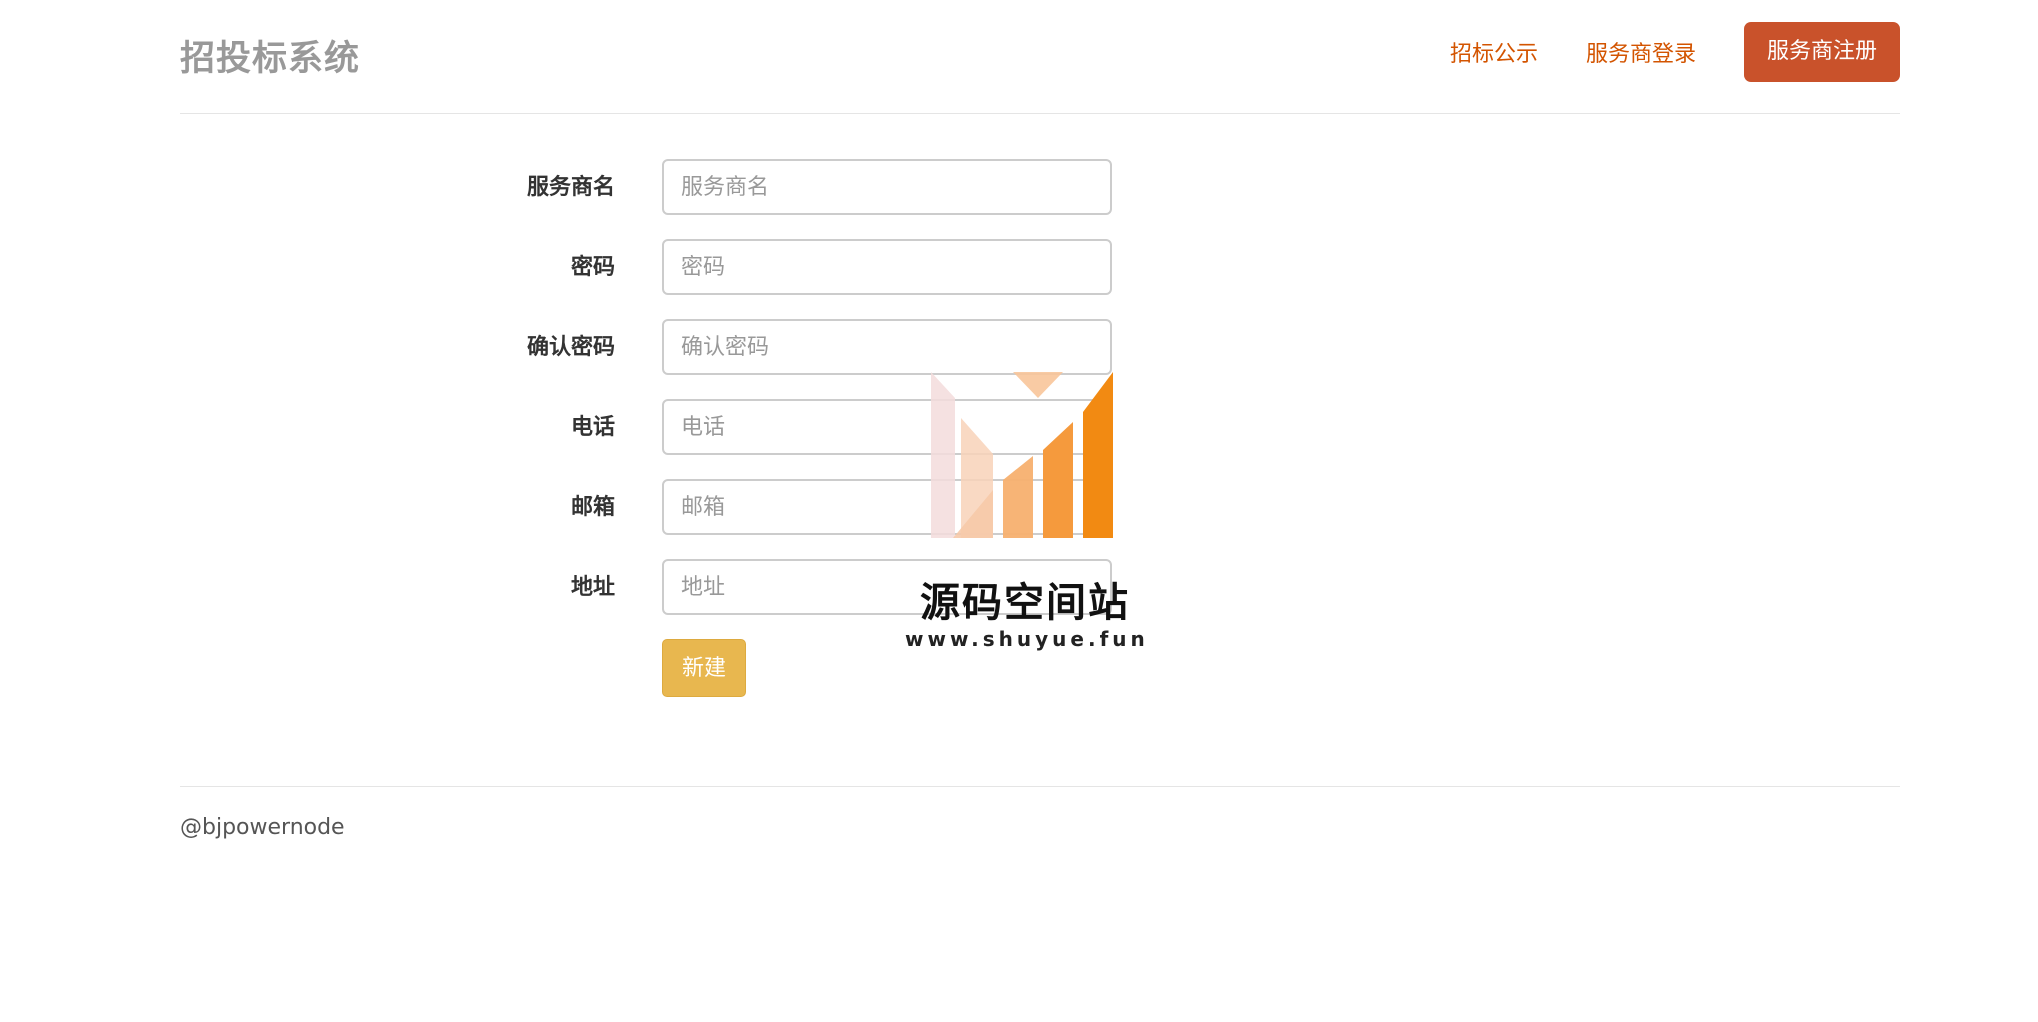 This screenshot has height=1022, width=2038. Describe the element at coordinates (570, 187) in the screenshot. I see `name-label: 服务商名` at that location.